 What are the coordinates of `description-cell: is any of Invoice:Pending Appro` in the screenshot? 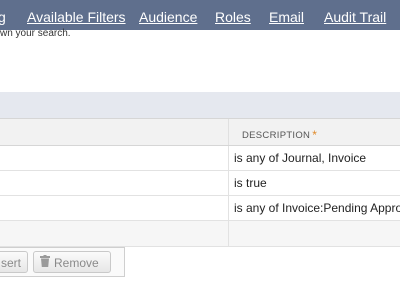 It's located at (317, 208).